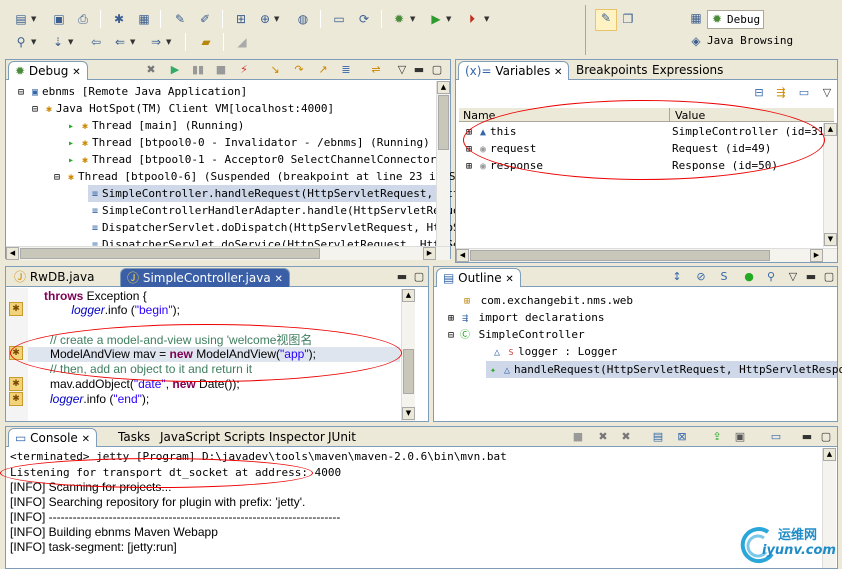 The image size is (842, 569). I want to click on step-over-icon: ↷, so click(299, 70).